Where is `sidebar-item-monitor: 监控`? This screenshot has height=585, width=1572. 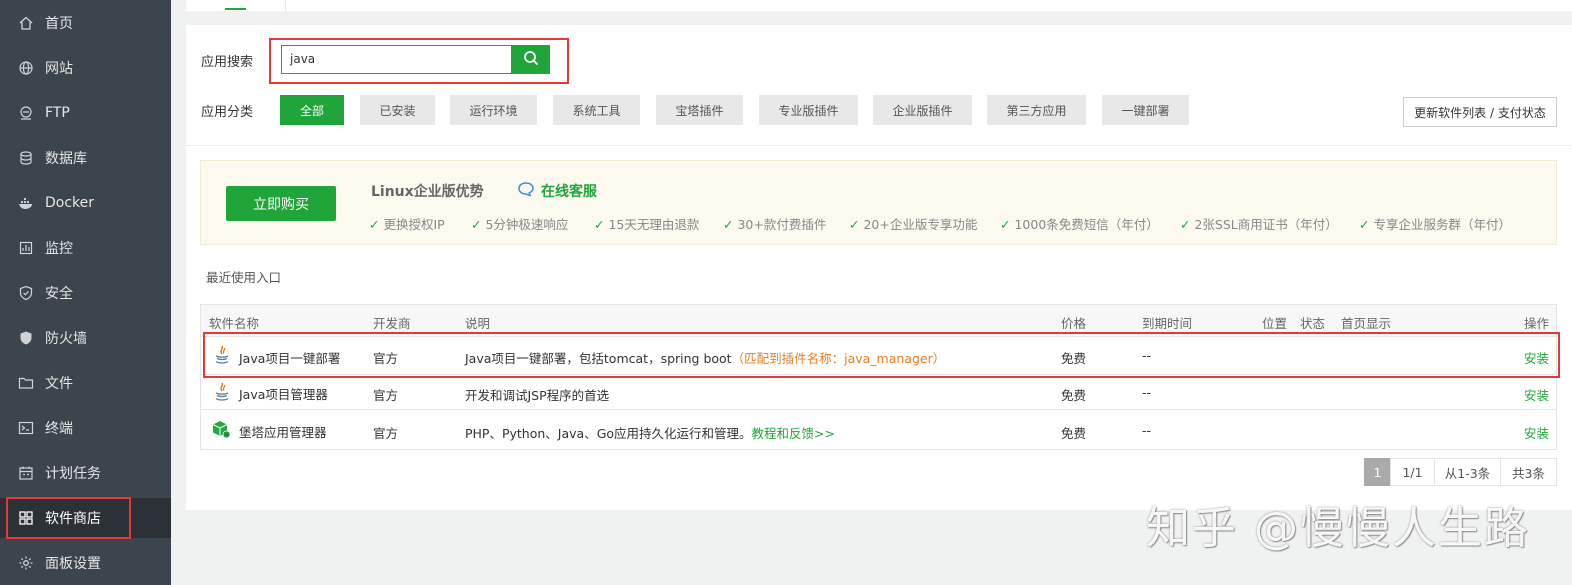 sidebar-item-monitor: 监控 is located at coordinates (85, 248).